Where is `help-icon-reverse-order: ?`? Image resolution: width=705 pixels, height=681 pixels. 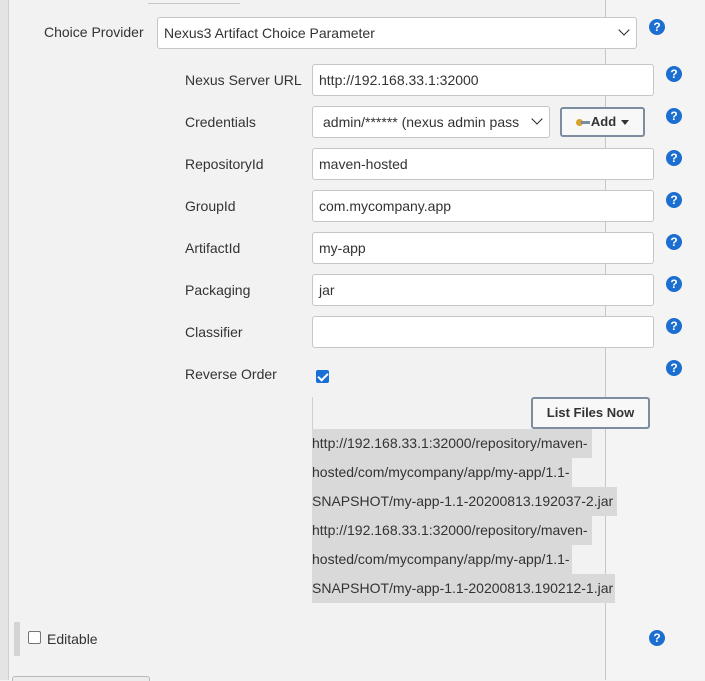 help-icon-reverse-order: ? is located at coordinates (674, 368).